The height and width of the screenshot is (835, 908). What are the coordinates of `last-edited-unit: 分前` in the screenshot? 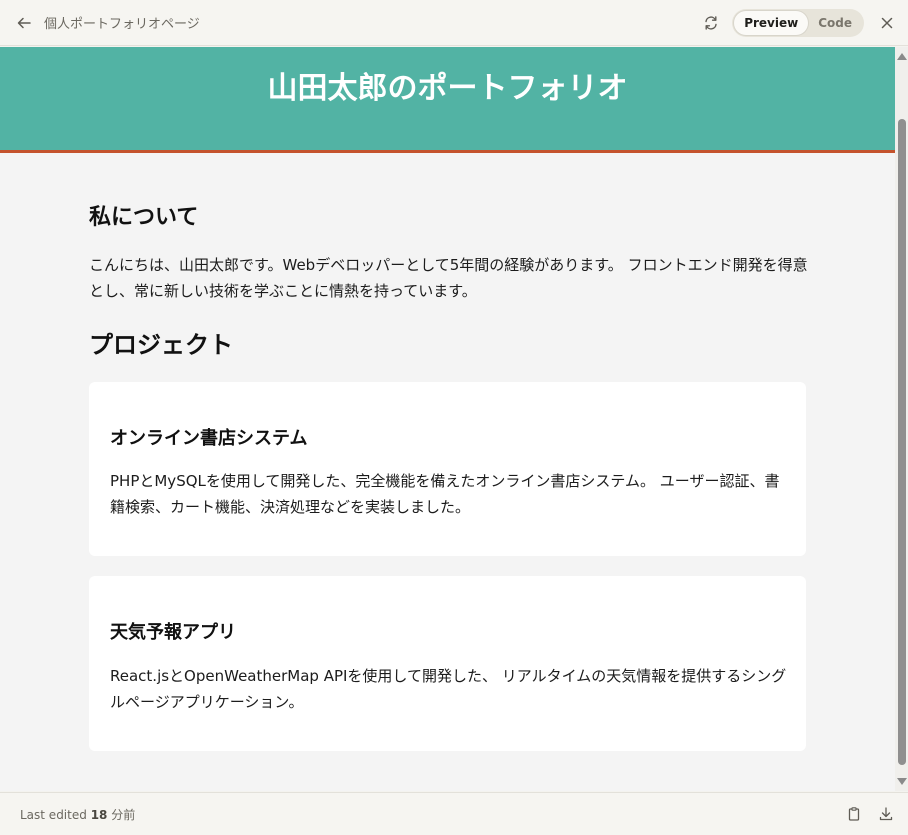 It's located at (123, 814).